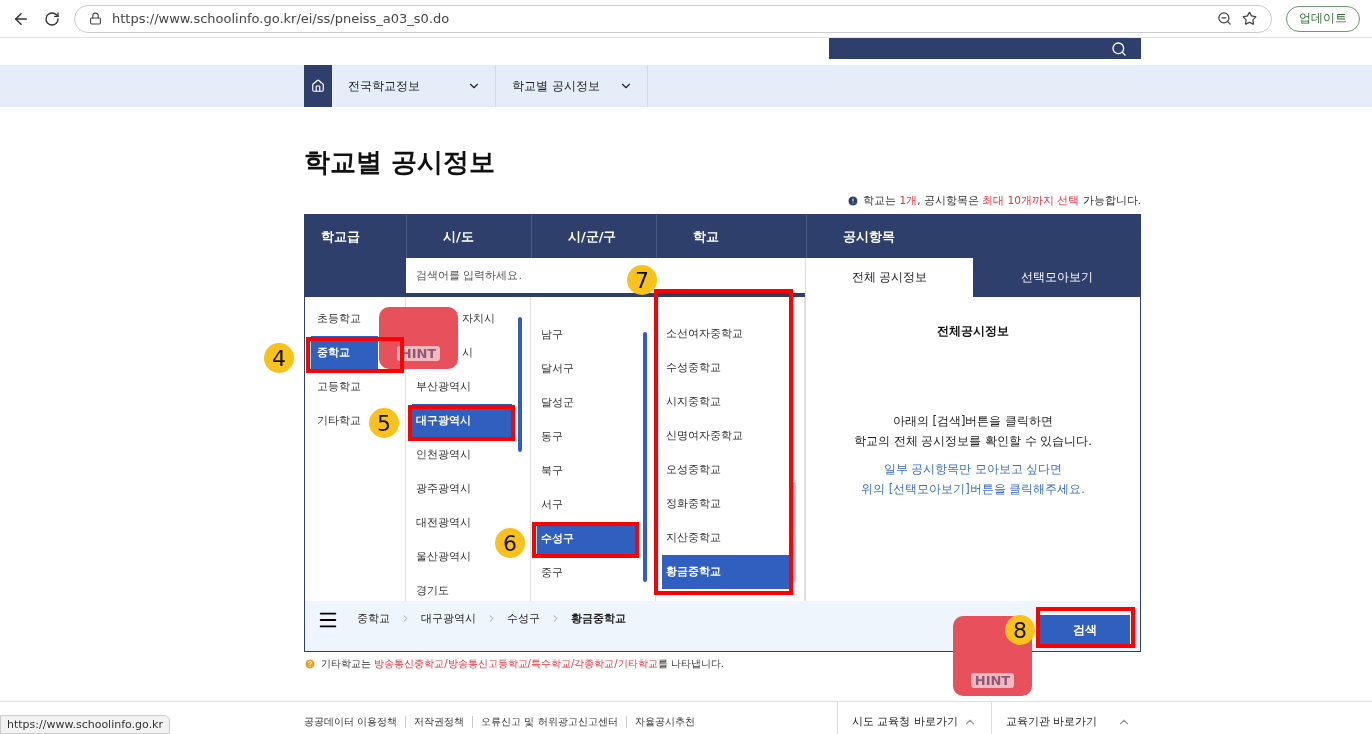 This screenshot has width=1372, height=734. I want to click on district-item: 중구, so click(552, 573).